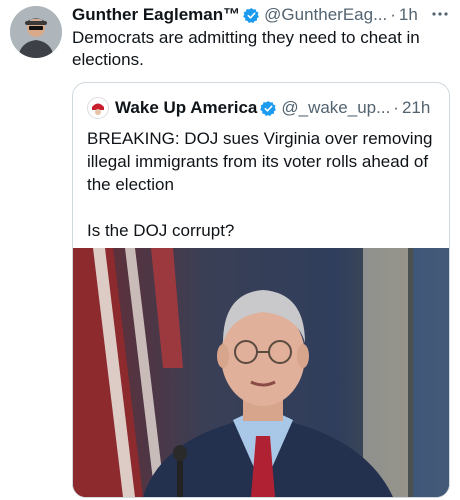 This screenshot has width=460, height=500. I want to click on tweet-timestamp: 1h, so click(408, 15).